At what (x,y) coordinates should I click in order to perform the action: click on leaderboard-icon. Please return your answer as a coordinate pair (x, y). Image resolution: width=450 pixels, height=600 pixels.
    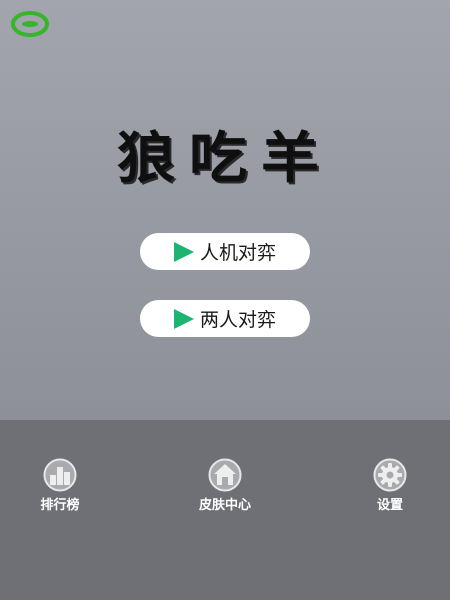
    Looking at the image, I should click on (60, 475).